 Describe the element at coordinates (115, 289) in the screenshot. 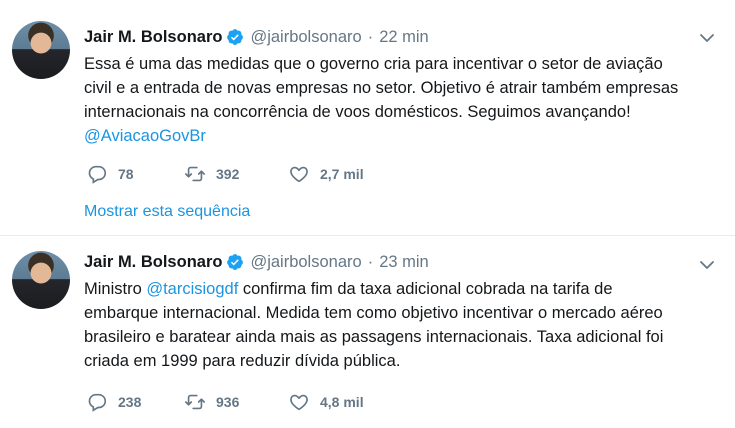

I see `tweet-text-segment: Ministro` at that location.